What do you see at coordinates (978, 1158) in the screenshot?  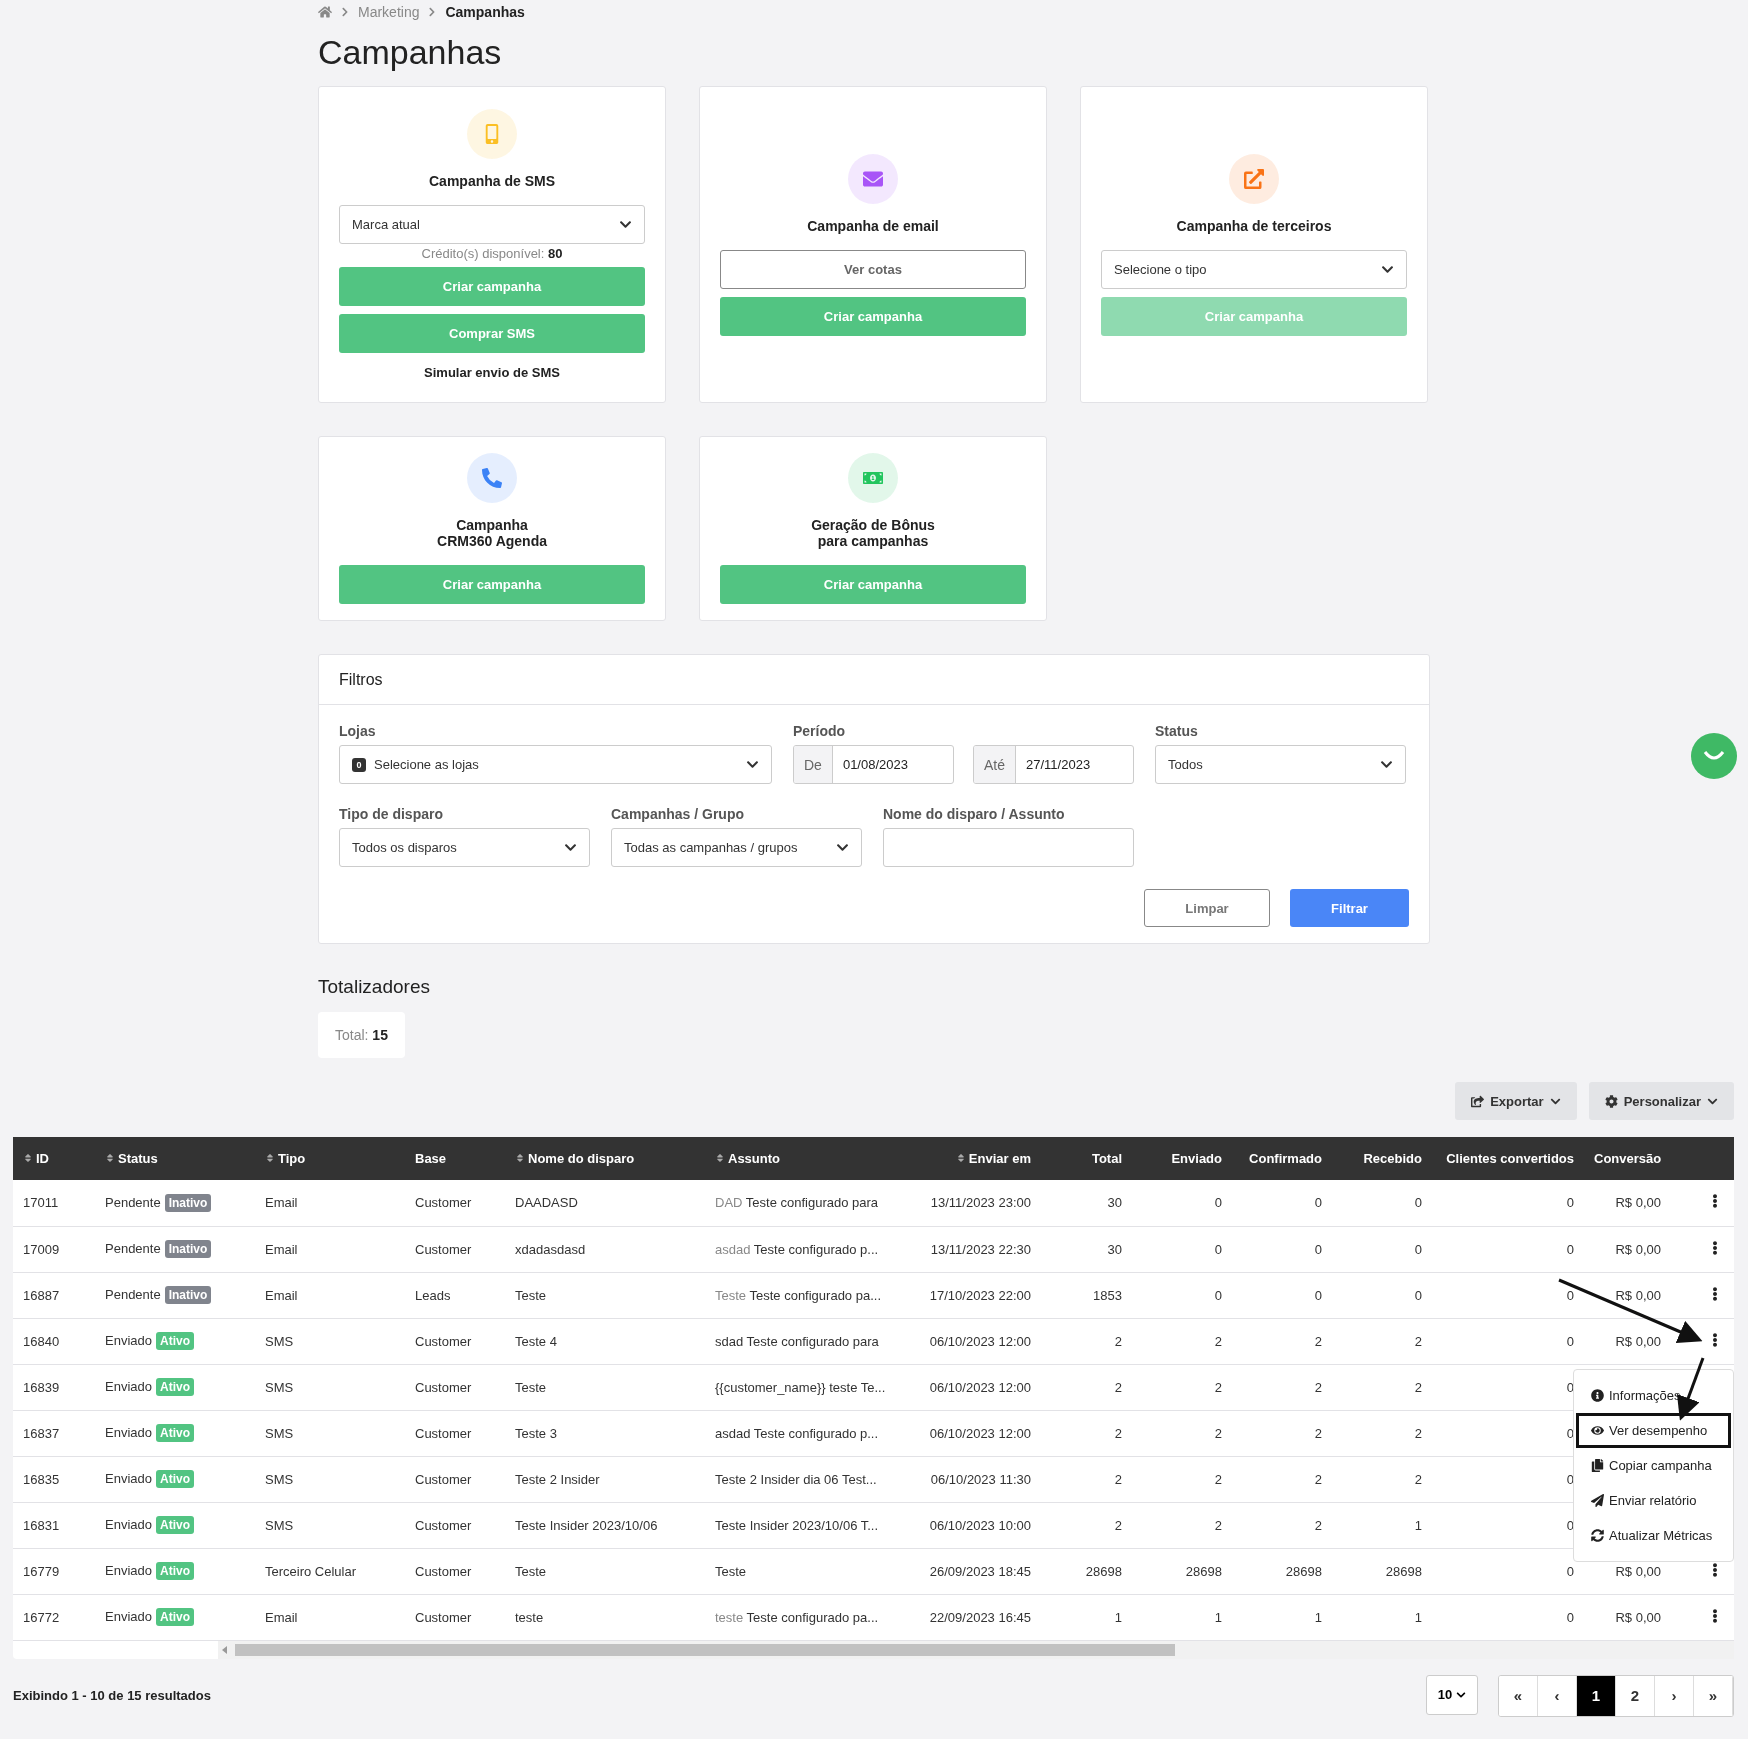 I see `column-header: Enviar em` at bounding box center [978, 1158].